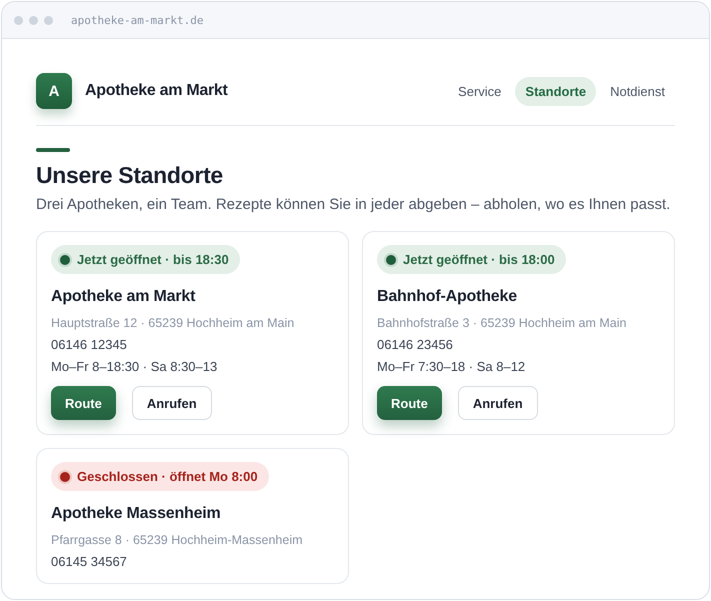 The height and width of the screenshot is (601, 711). I want to click on opening-hours: Mo–Fr 8–18:30 · Sa 8:30–13, so click(134, 366).